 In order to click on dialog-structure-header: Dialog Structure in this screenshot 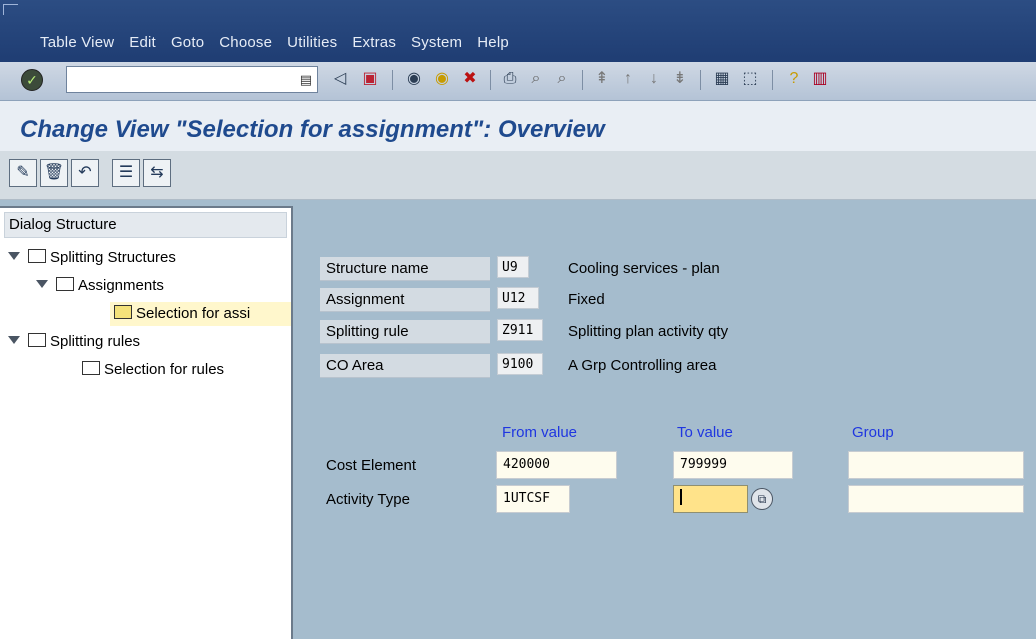, I will do `click(145, 225)`.